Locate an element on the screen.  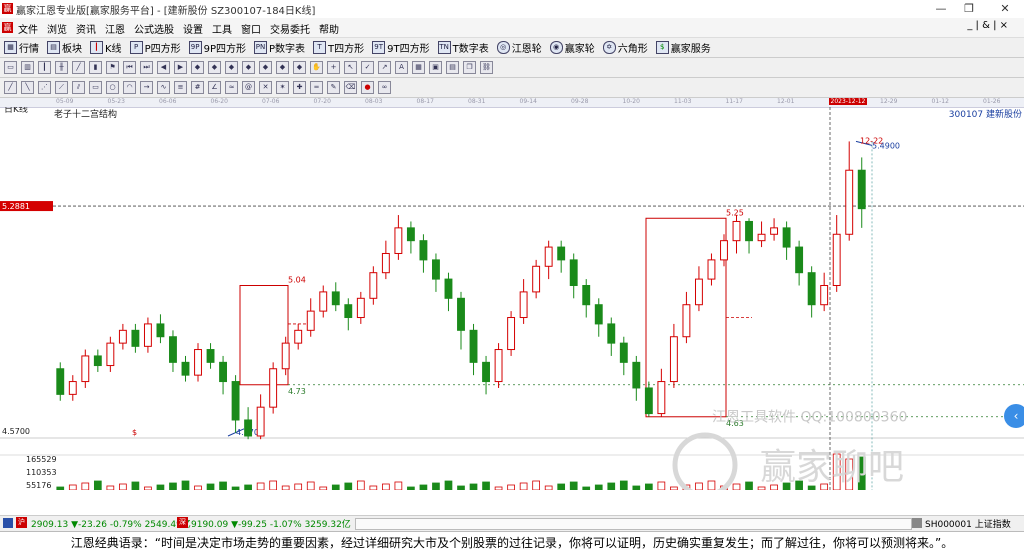
tool-mark-icon: ✚ is located at coordinates (299, 87).